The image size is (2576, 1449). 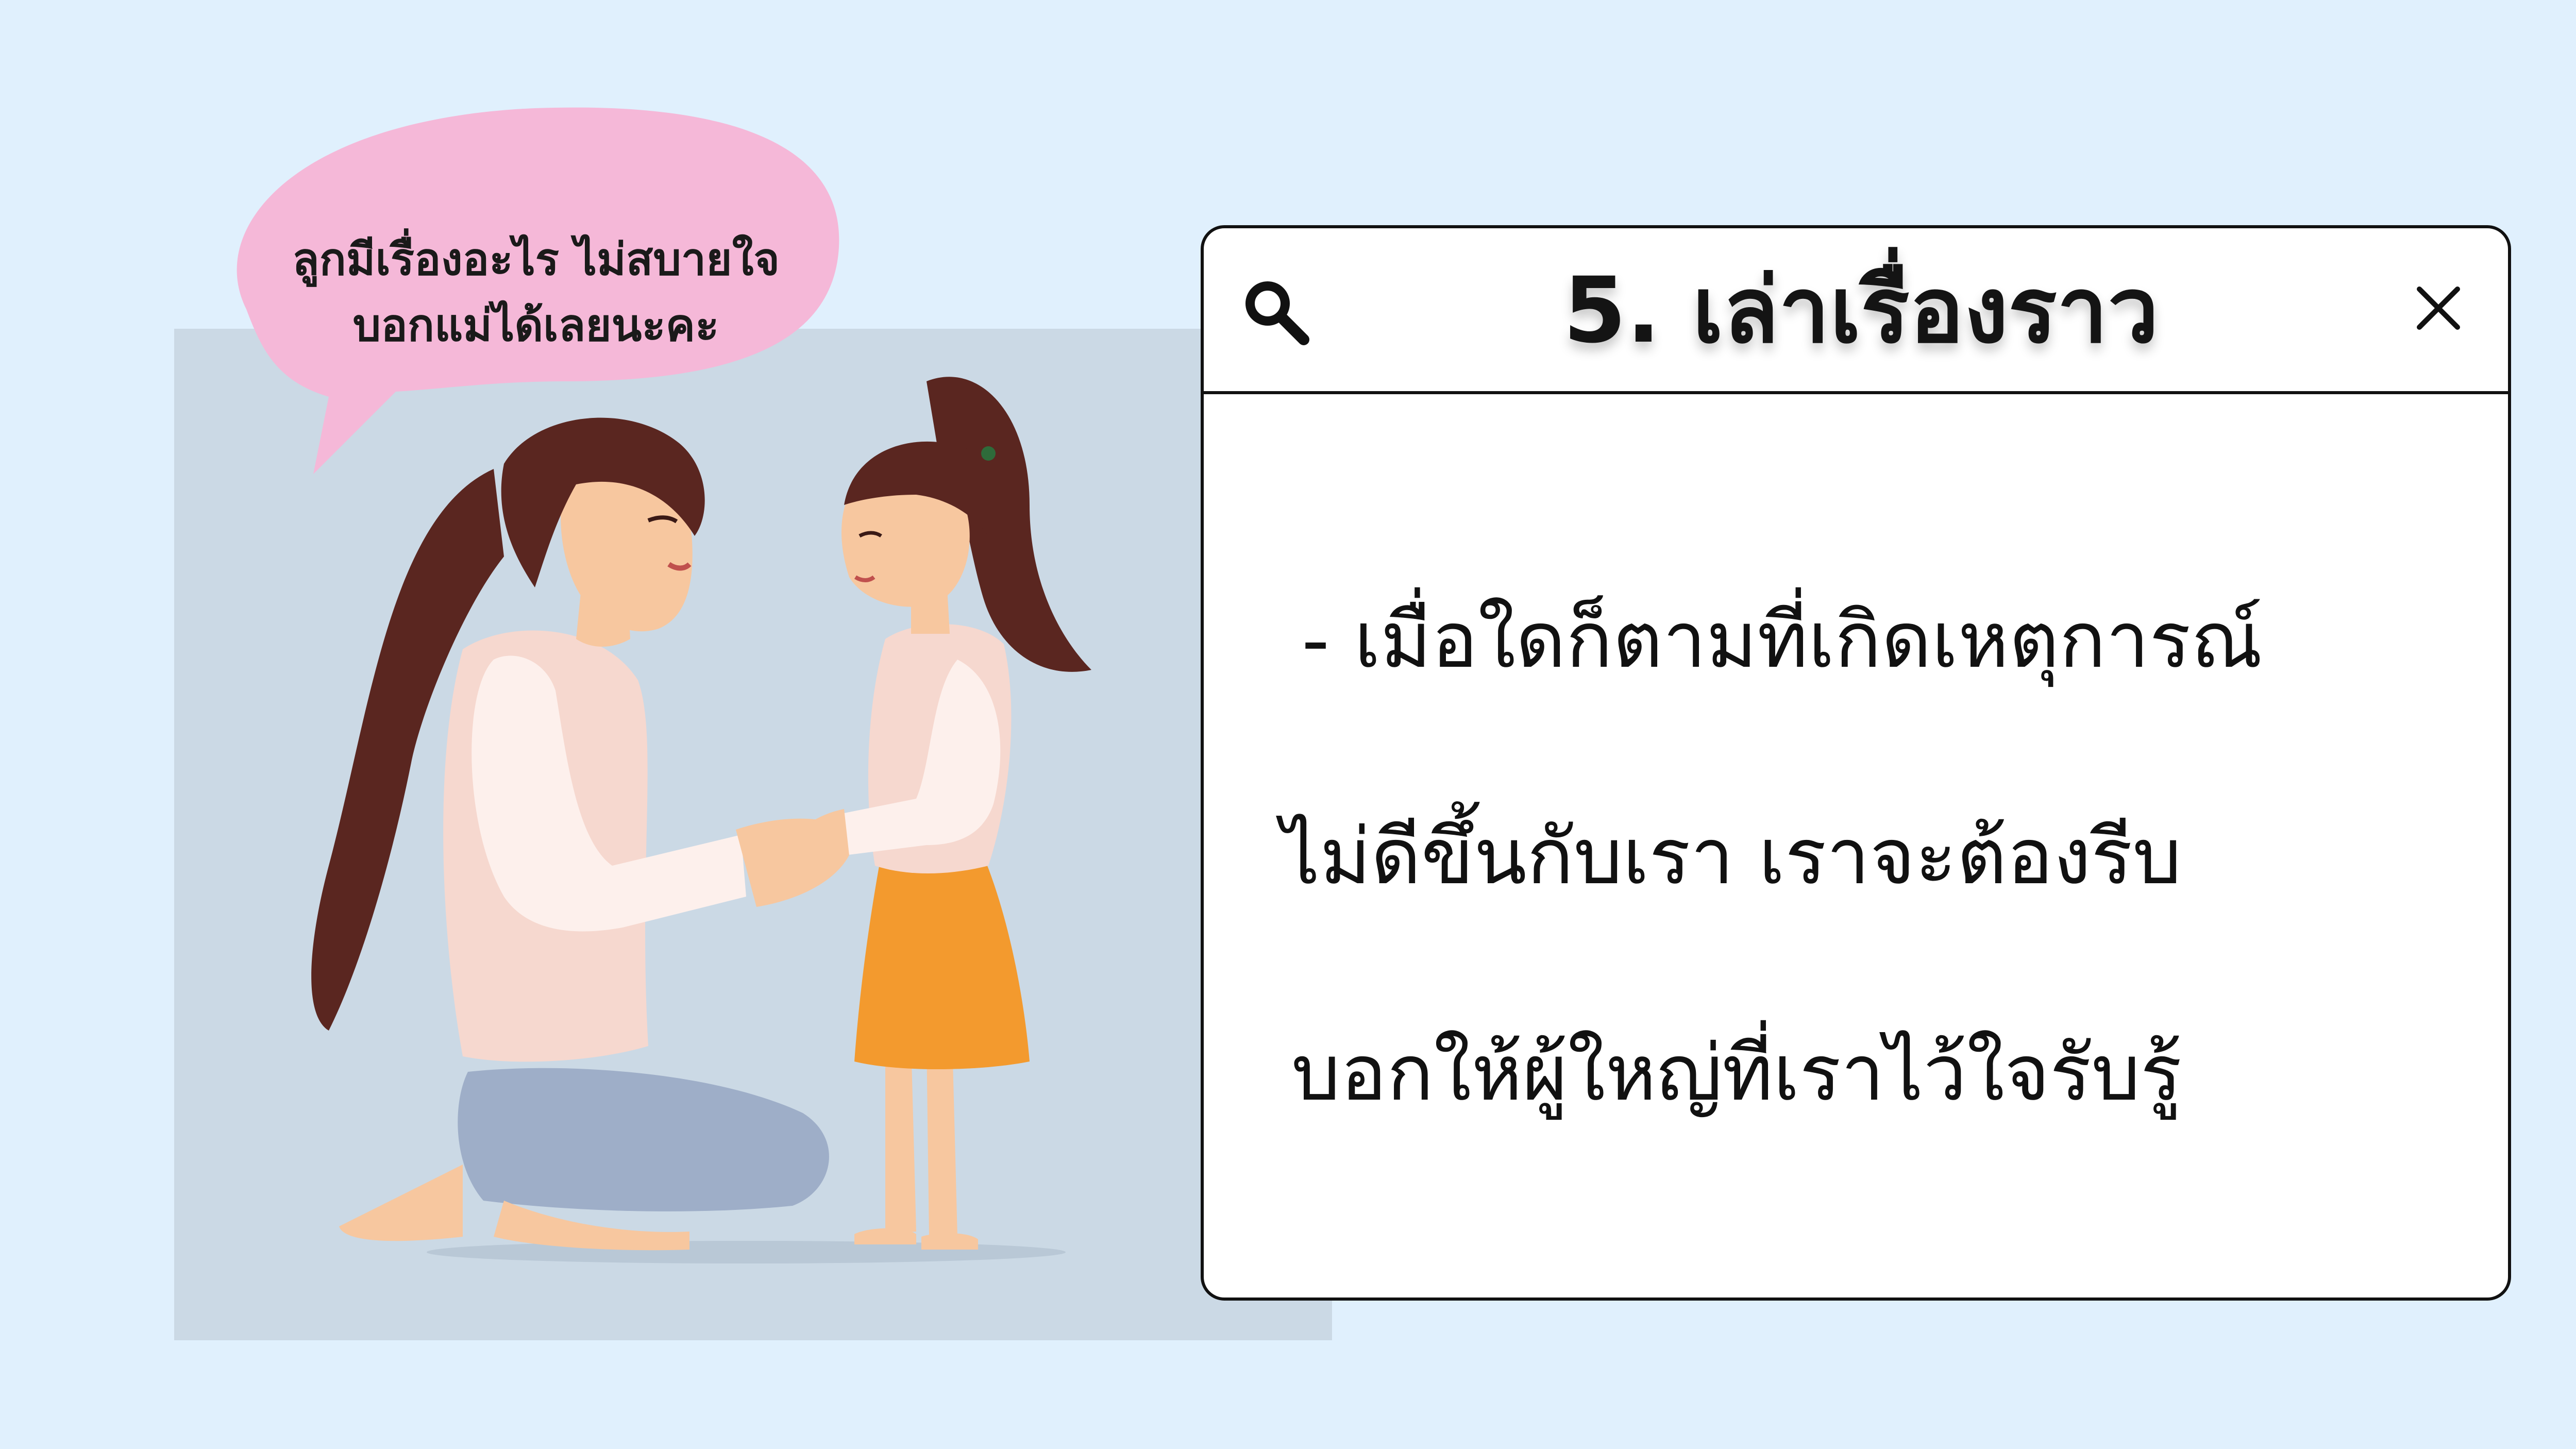 What do you see at coordinates (1736, 1073) in the screenshot?
I see `body-line-3: บอกให้ผู้ใหญ่ที่เราไว้ใจรับรู้` at bounding box center [1736, 1073].